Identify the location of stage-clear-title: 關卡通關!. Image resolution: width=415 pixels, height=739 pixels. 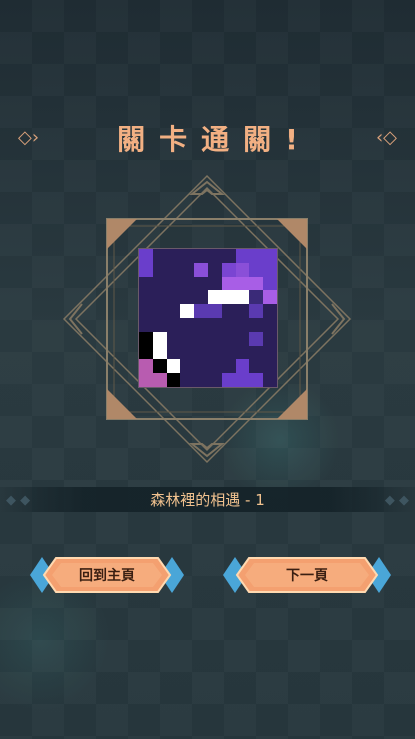
(214, 139).